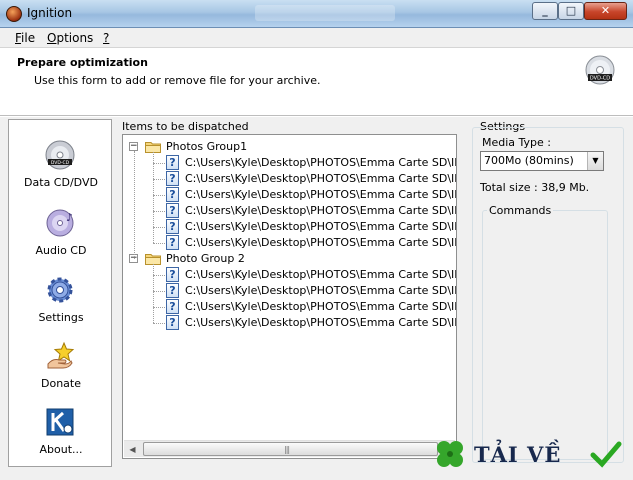  I want to click on clover-icon, so click(450, 454).